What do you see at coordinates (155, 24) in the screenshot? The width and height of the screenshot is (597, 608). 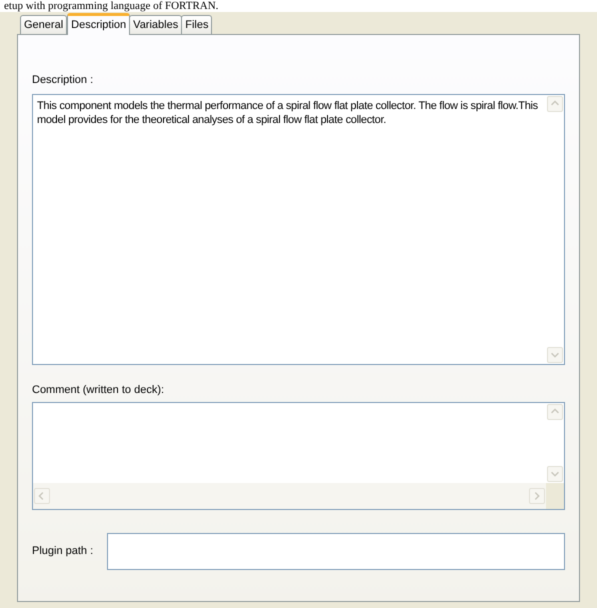 I see `tab: Variables` at bounding box center [155, 24].